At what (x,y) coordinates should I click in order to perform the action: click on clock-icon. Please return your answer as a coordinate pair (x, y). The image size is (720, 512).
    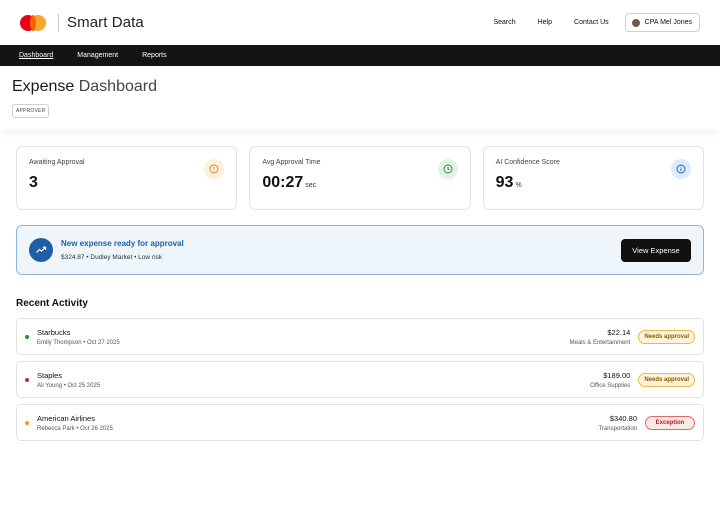
    Looking at the image, I should click on (447, 169).